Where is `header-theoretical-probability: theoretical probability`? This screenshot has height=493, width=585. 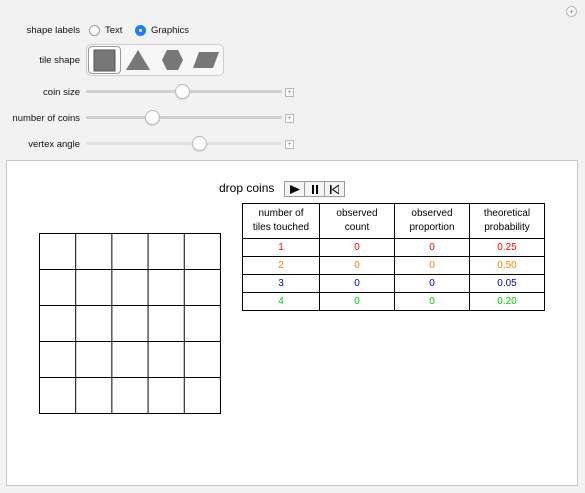
header-theoretical-probability: theoretical probability is located at coordinates (507, 221).